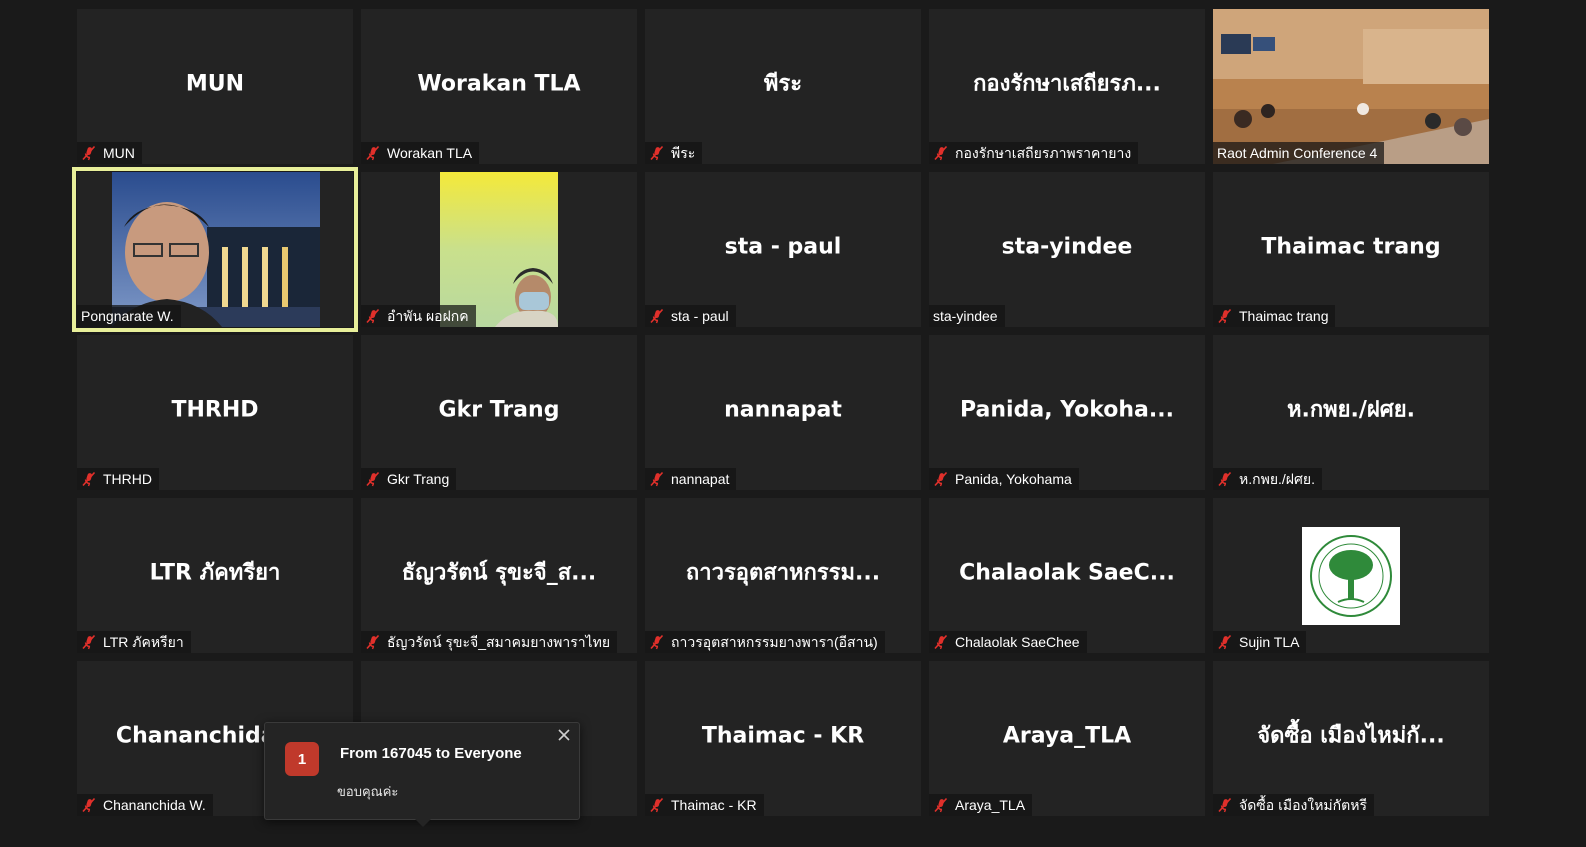 This screenshot has height=847, width=1586. I want to click on participant-tile: Gkr Trang Gkr Trang, so click(499, 412).